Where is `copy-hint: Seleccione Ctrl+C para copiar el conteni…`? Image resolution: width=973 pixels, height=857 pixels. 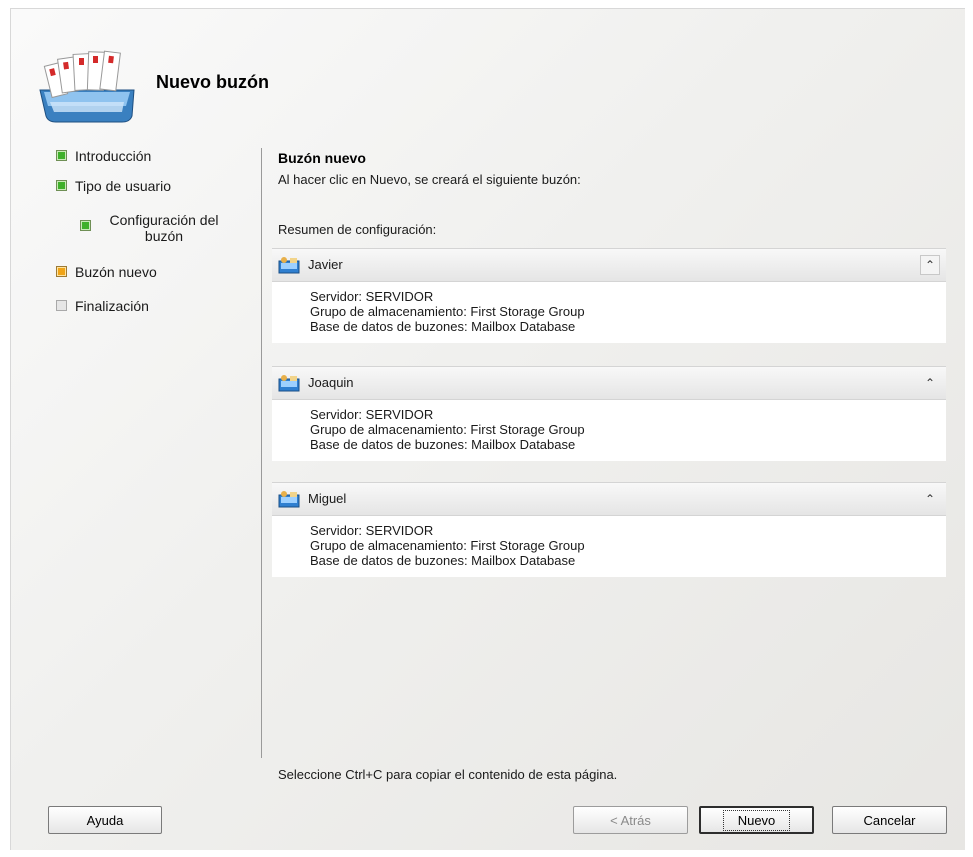
copy-hint: Seleccione Ctrl+C para copiar el conteni… is located at coordinates (448, 774).